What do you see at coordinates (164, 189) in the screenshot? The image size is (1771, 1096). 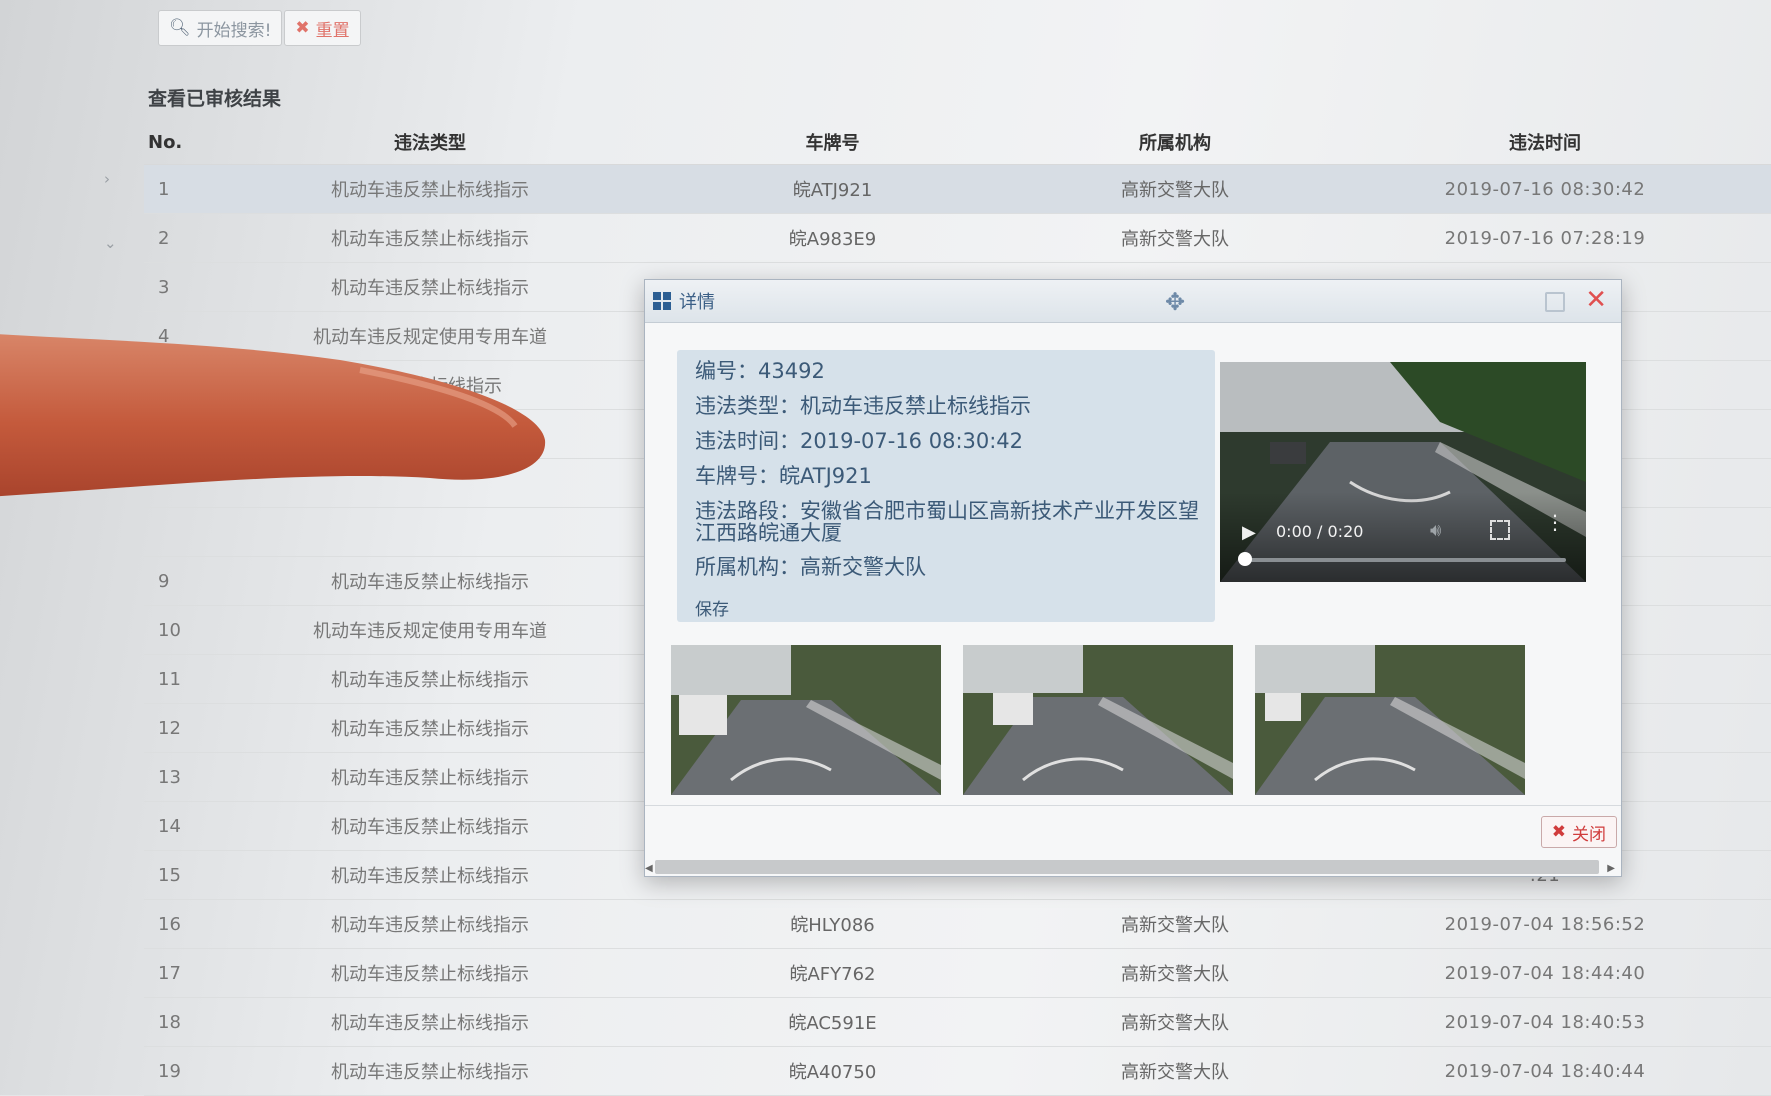 I see `cell-no: 1` at bounding box center [164, 189].